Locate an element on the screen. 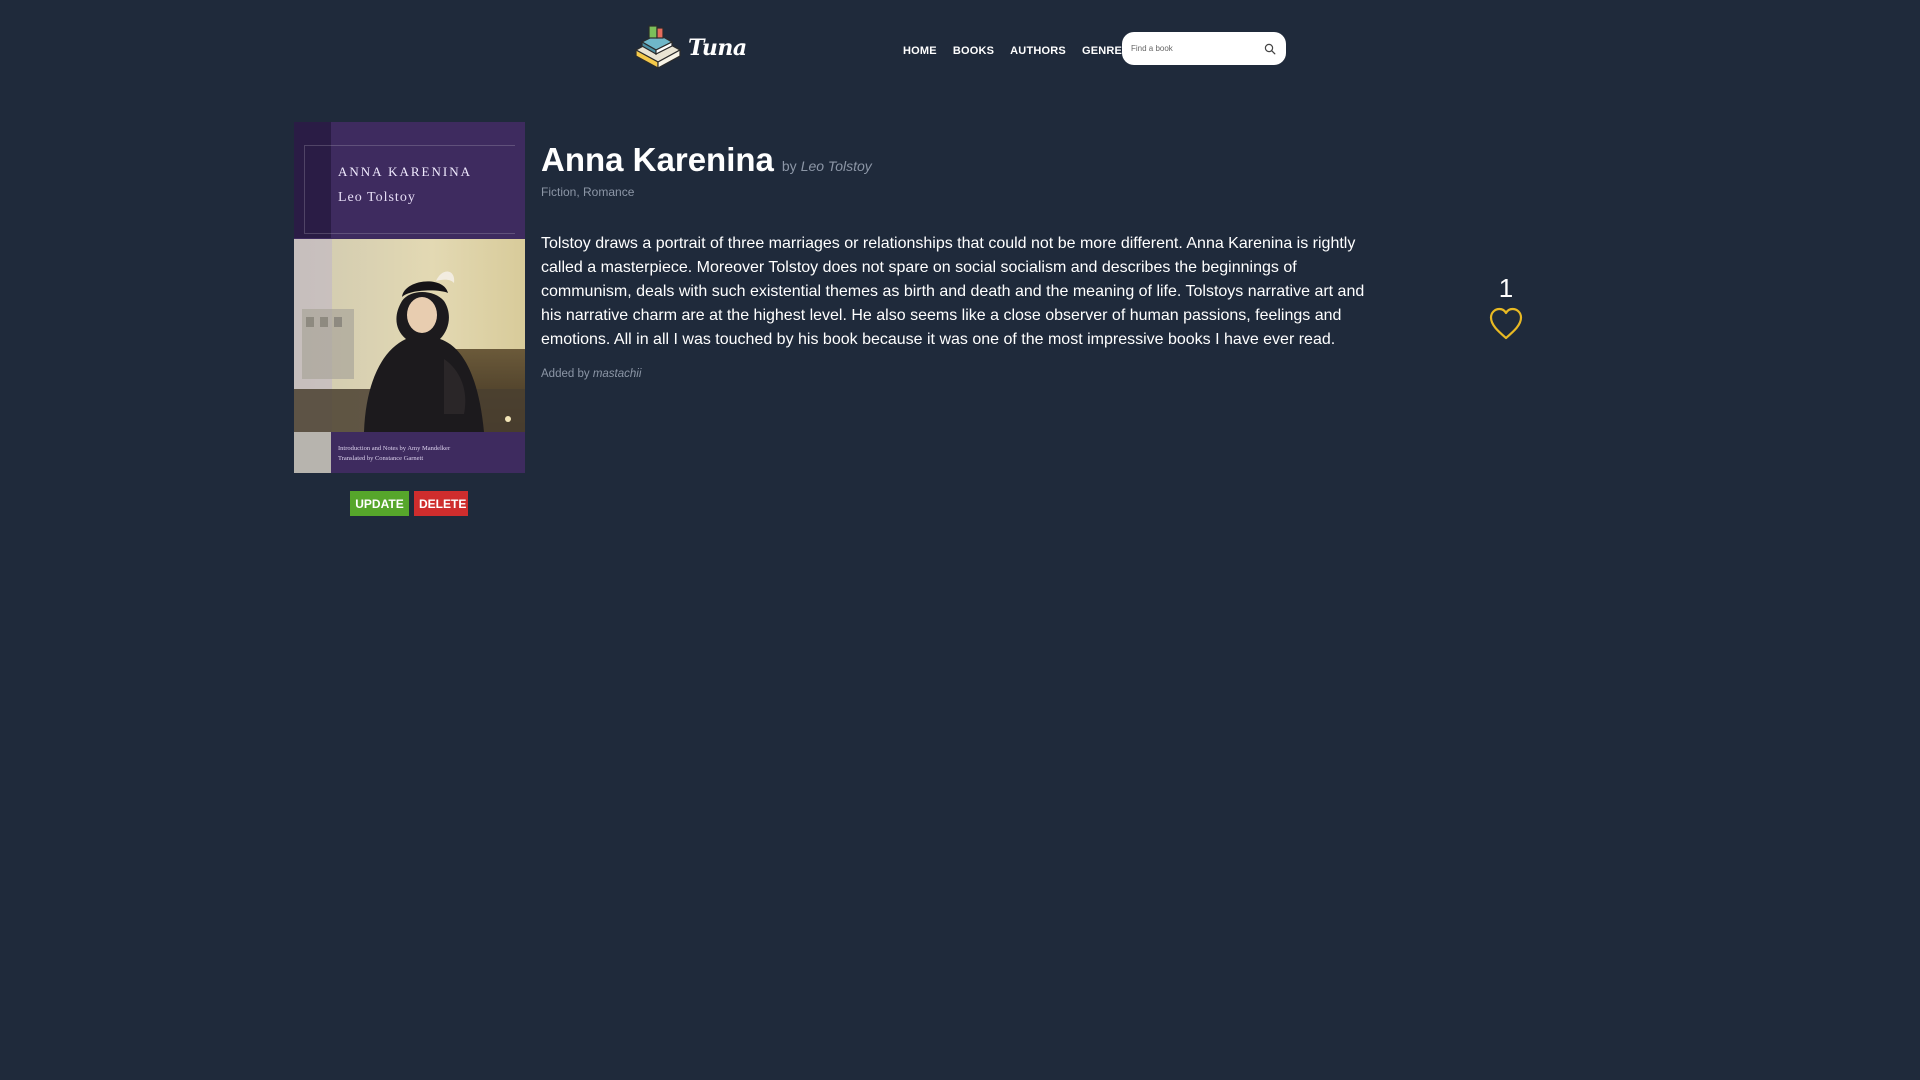 The height and width of the screenshot is (1080, 1920). search-box is located at coordinates (1204, 48).